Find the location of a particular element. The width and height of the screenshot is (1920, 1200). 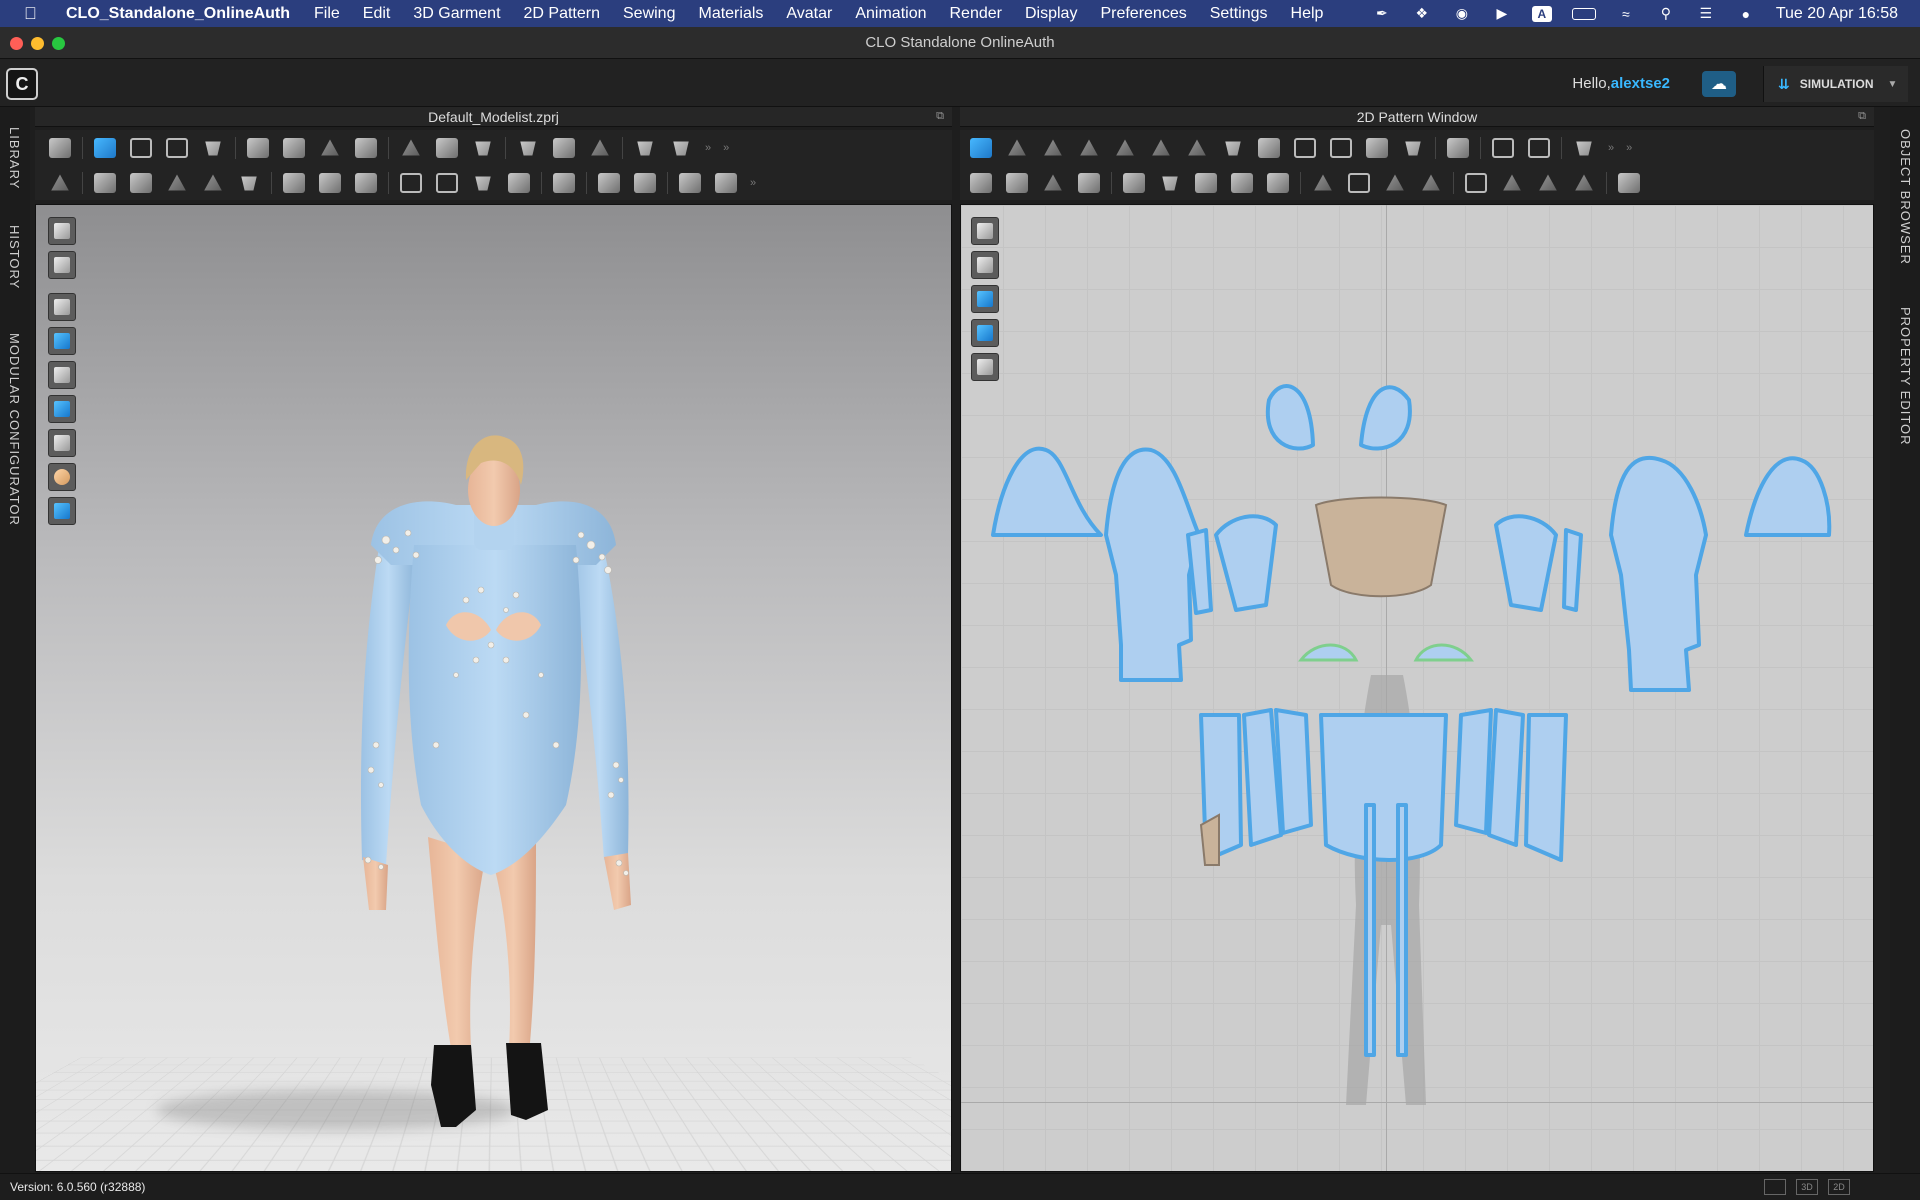

wave-line-icon is located at coordinates (1395, 183).